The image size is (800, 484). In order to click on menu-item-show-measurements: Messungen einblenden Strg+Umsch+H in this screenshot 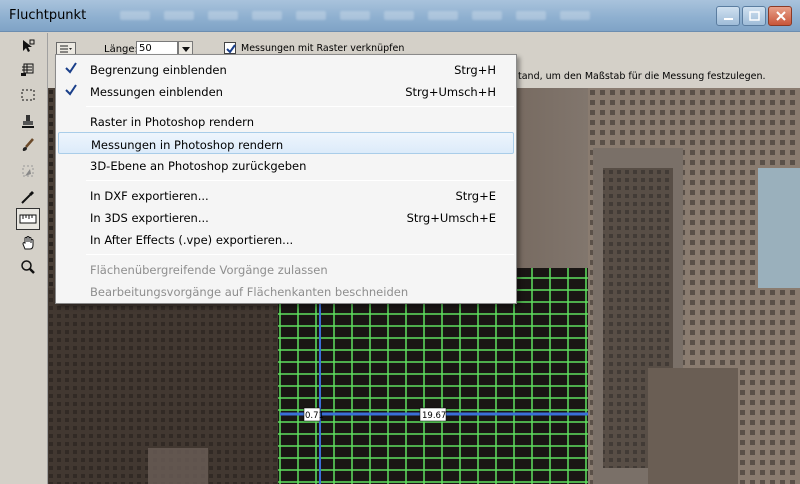, I will do `click(286, 91)`.